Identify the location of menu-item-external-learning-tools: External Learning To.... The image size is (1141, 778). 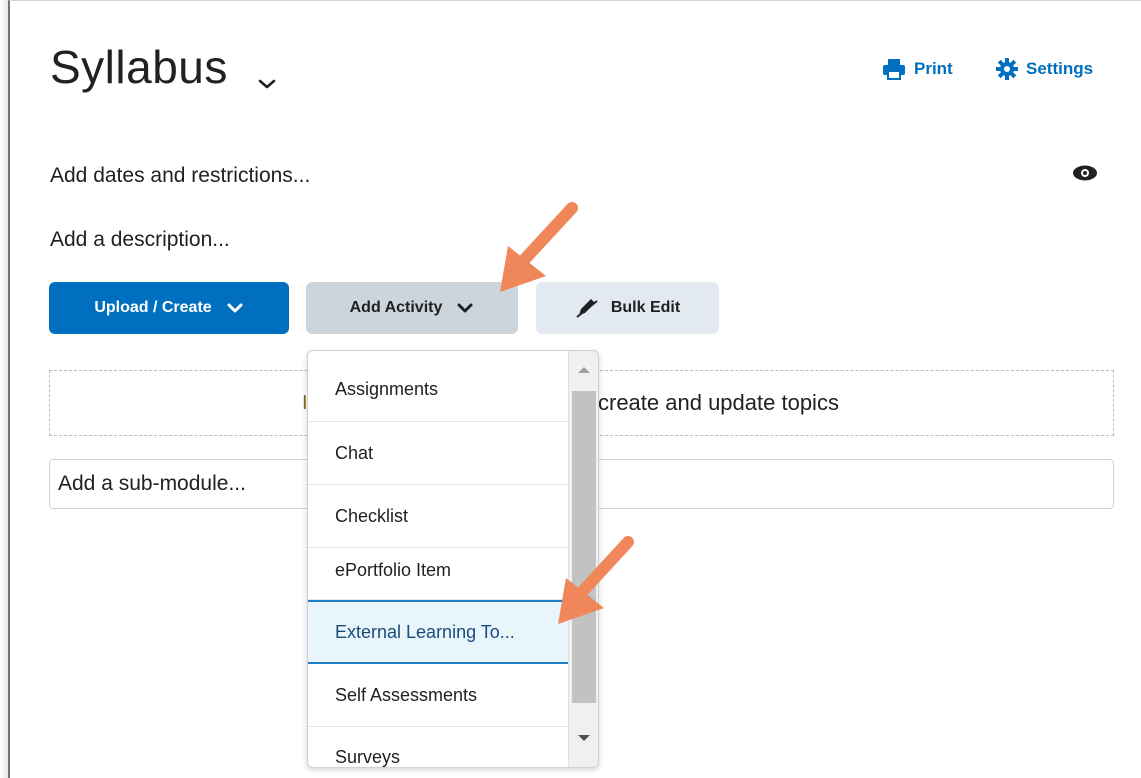
(438, 632).